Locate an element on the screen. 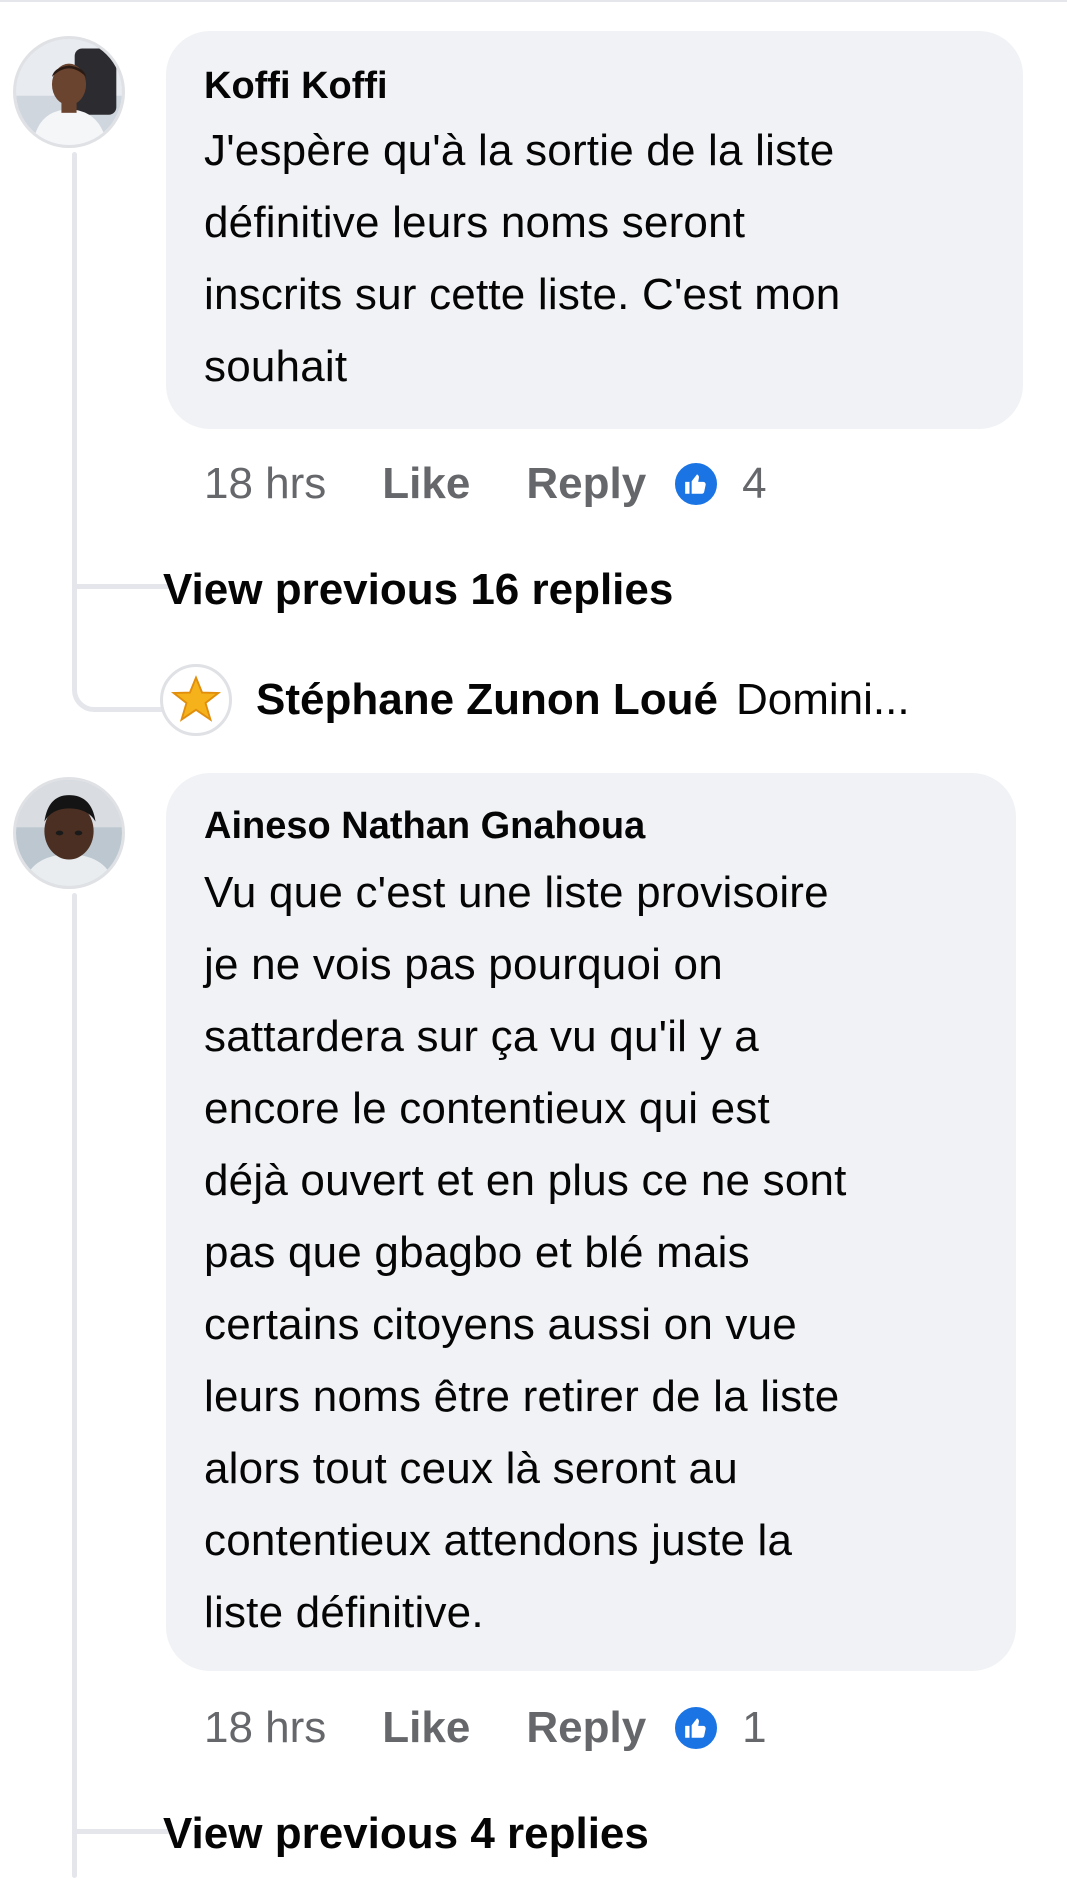 The height and width of the screenshot is (1878, 1067). star-icon is located at coordinates (196, 698).